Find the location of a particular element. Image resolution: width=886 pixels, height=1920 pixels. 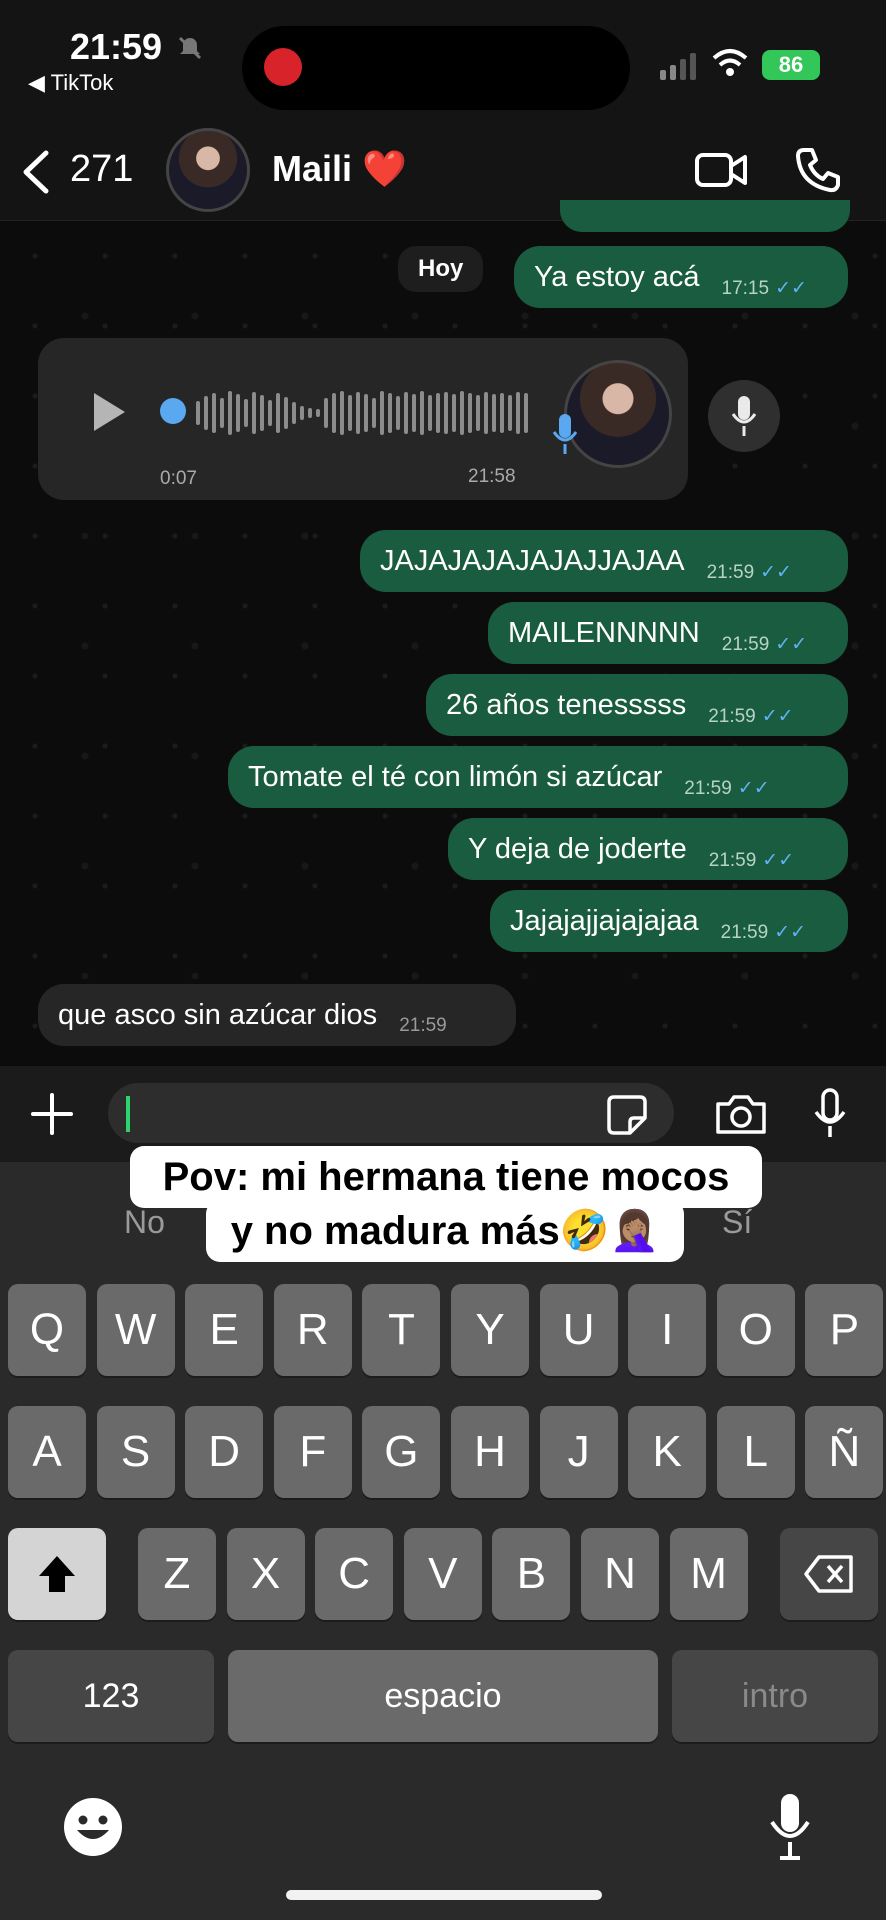

key-a: A is located at coordinates (47, 1452).